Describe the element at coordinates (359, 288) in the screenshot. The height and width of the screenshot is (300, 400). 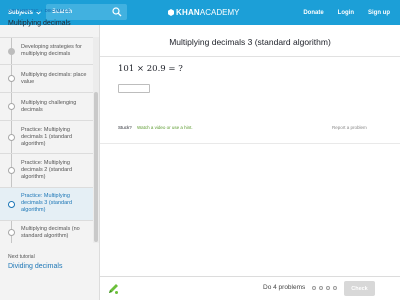
I see `check-button: Check` at that location.